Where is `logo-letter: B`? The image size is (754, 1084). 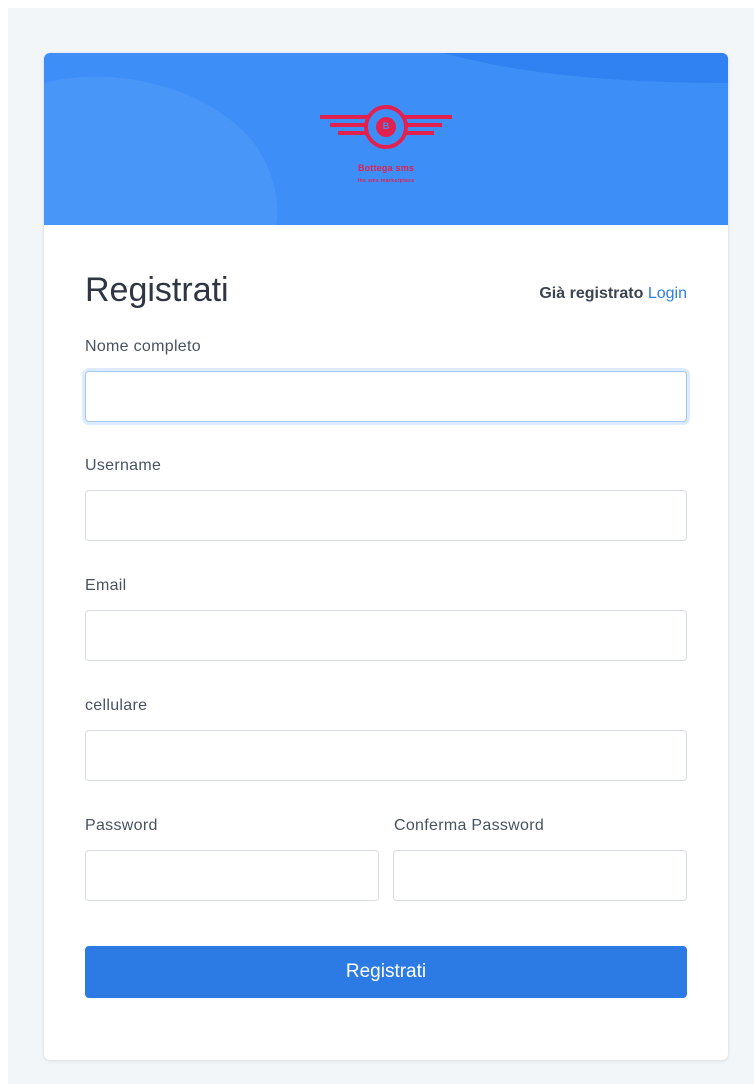
logo-letter: B is located at coordinates (386, 126).